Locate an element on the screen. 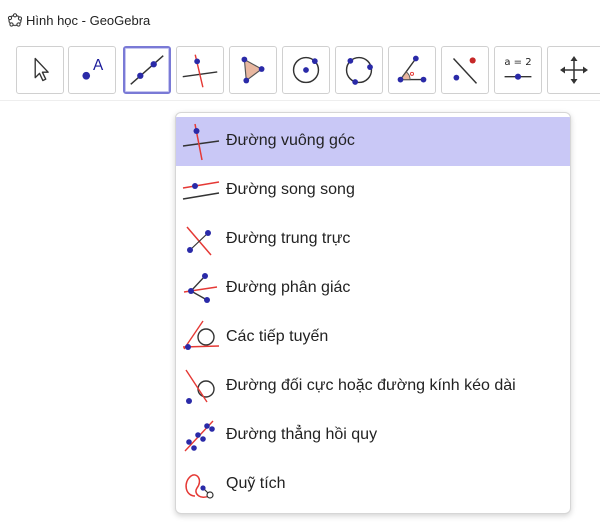  polygon-tool-button is located at coordinates (253, 70).